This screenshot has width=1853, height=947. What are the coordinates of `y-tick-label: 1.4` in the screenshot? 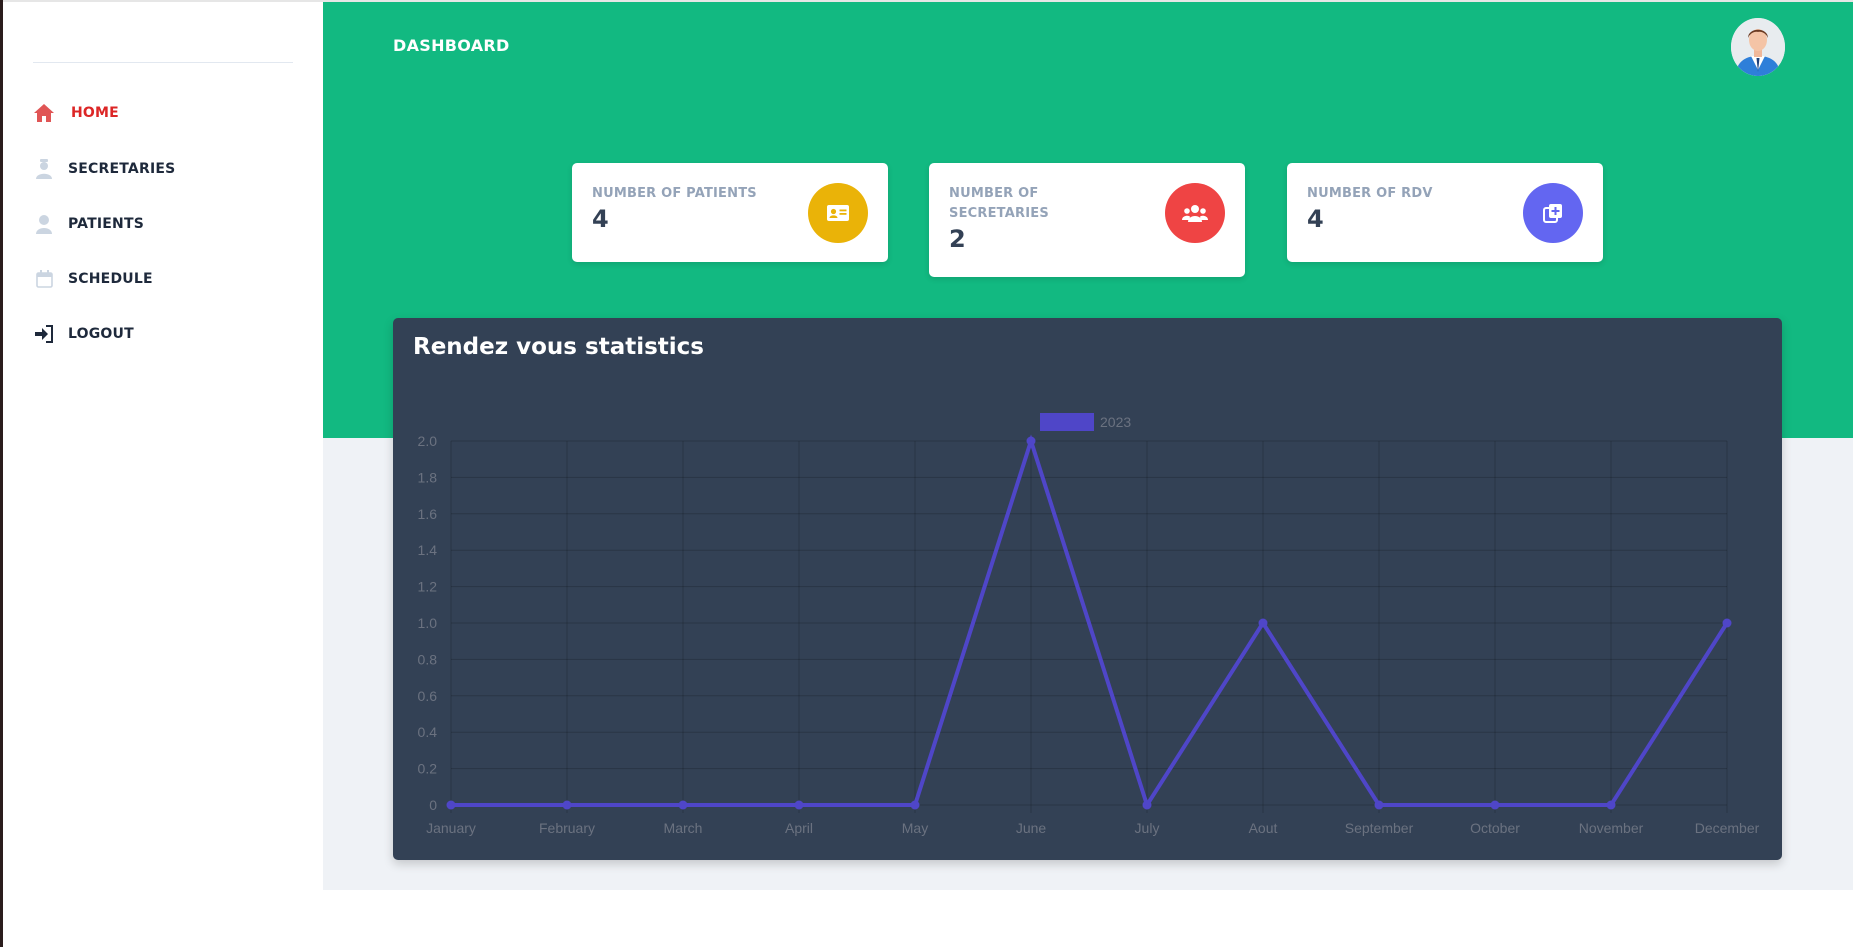 It's located at (428, 550).